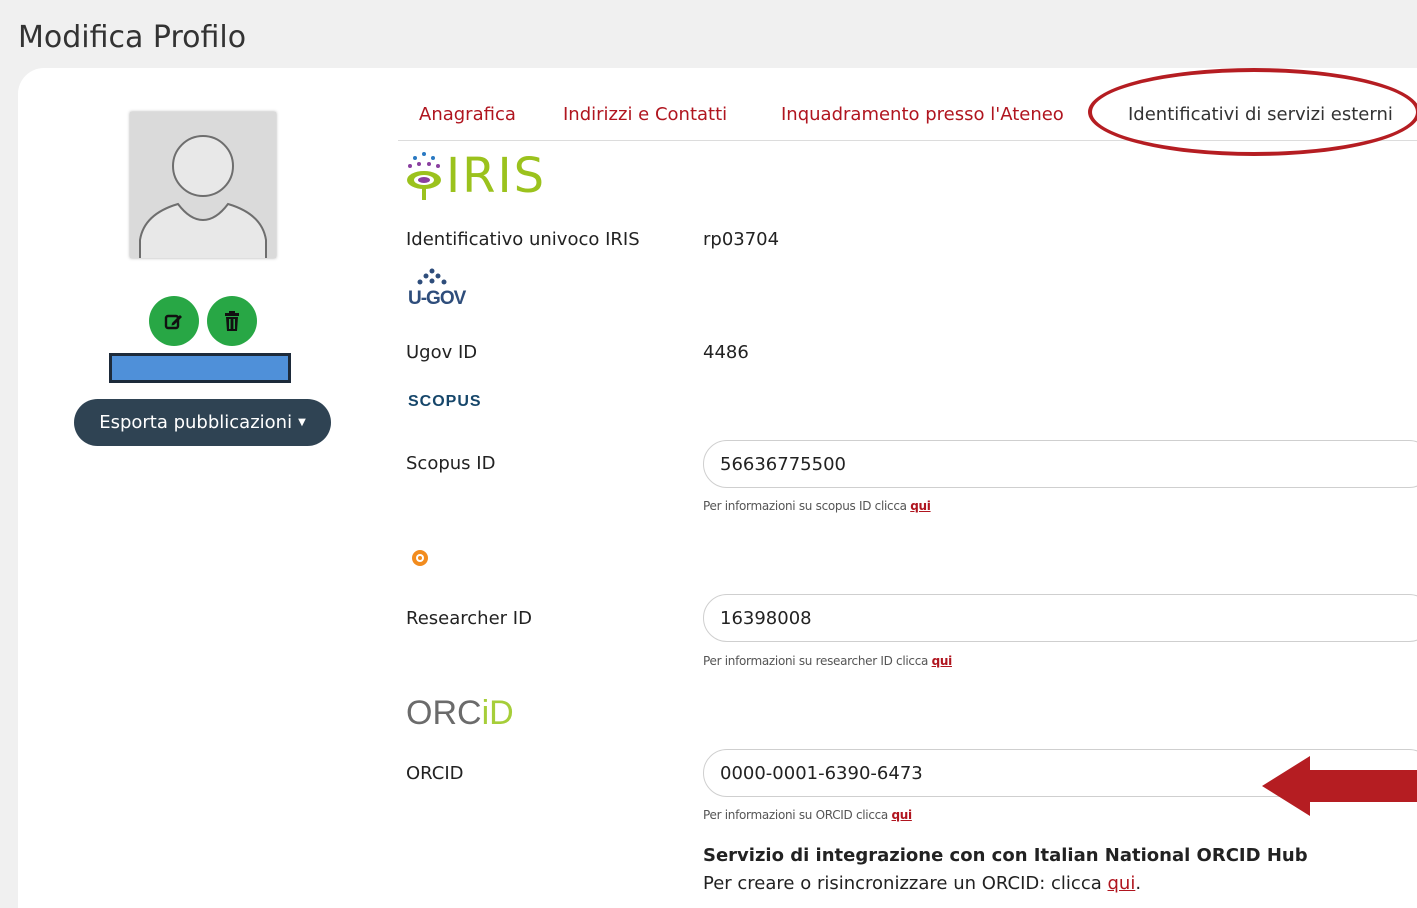  Describe the element at coordinates (805, 506) in the screenshot. I see `scopus-help-label: Per informazioni su scopus ID clicca` at that location.